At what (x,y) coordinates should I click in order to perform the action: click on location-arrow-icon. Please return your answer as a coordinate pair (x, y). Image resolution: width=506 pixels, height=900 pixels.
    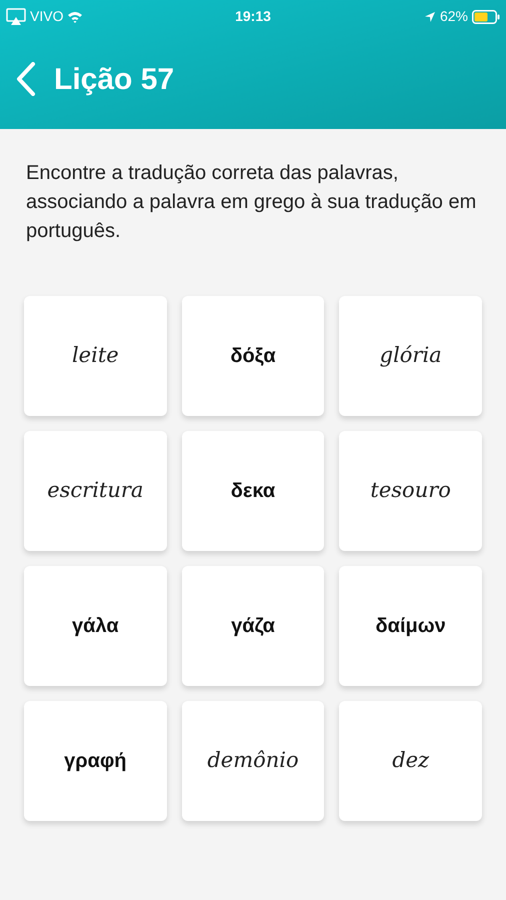
    Looking at the image, I should click on (430, 16).